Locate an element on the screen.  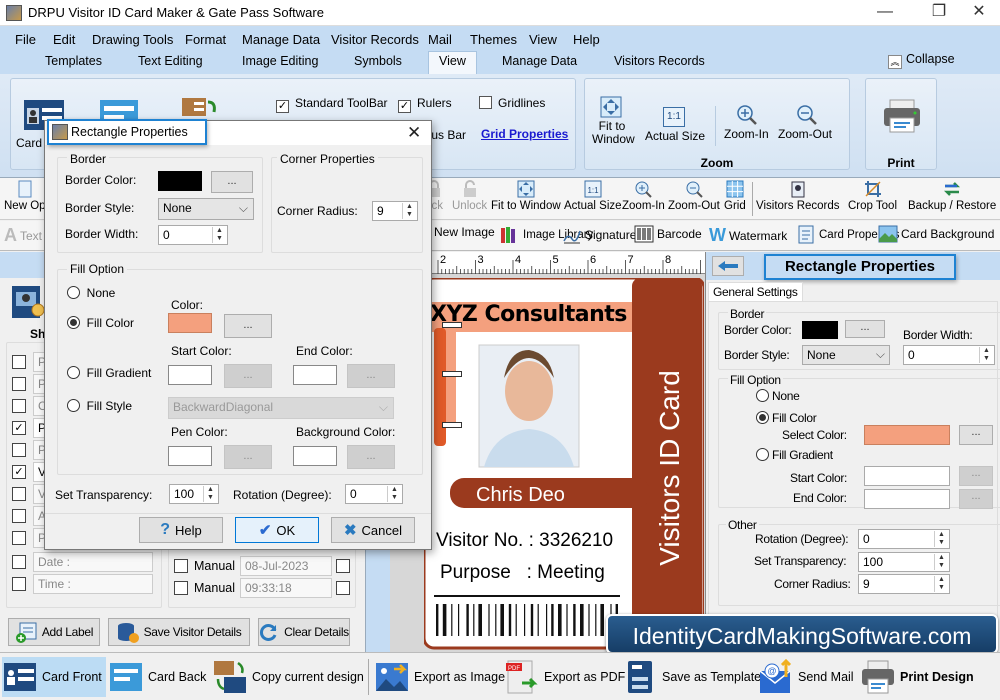
manual-date-checkbox is located at coordinates (181, 566).